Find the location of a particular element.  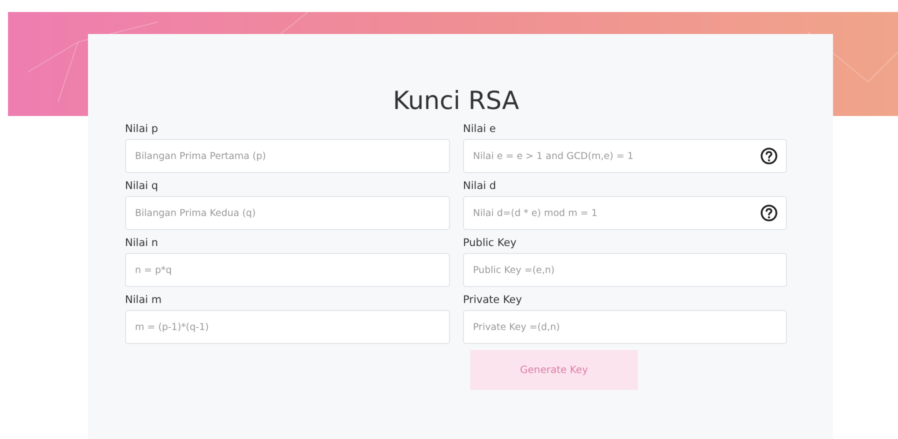

field-label: Private Key is located at coordinates (493, 300).